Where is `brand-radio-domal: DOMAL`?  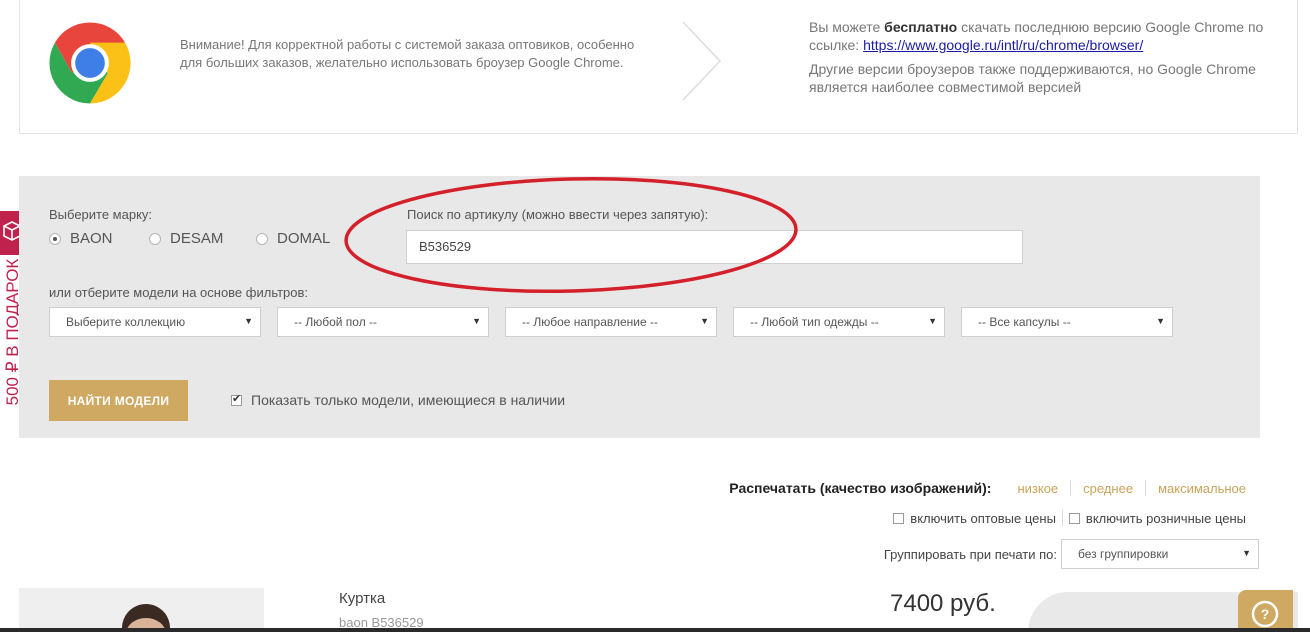 brand-radio-domal: DOMAL is located at coordinates (293, 238).